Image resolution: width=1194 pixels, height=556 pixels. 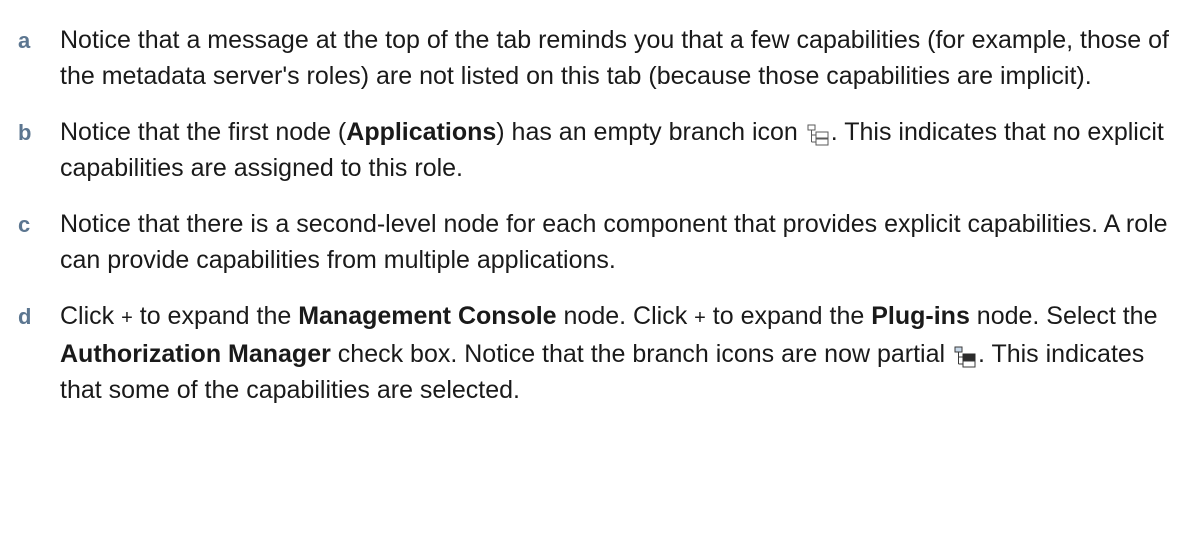 What do you see at coordinates (1063, 316) in the screenshot?
I see `step-text: node. Select the` at bounding box center [1063, 316].